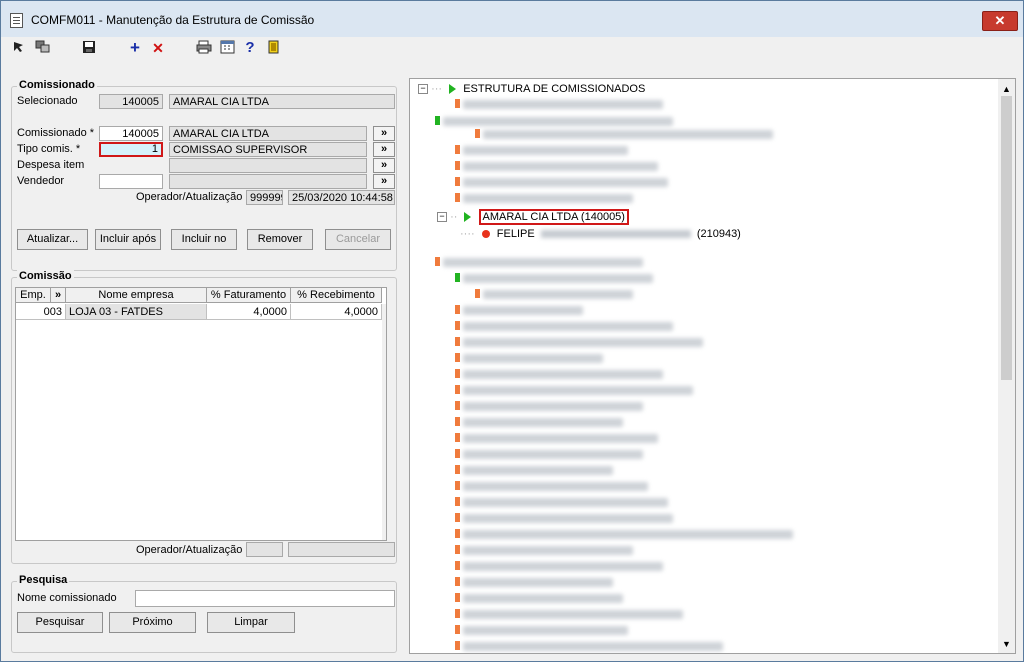 This screenshot has height=662, width=1024. Describe the element at coordinates (16, 20) in the screenshot. I see `document-icon` at that location.